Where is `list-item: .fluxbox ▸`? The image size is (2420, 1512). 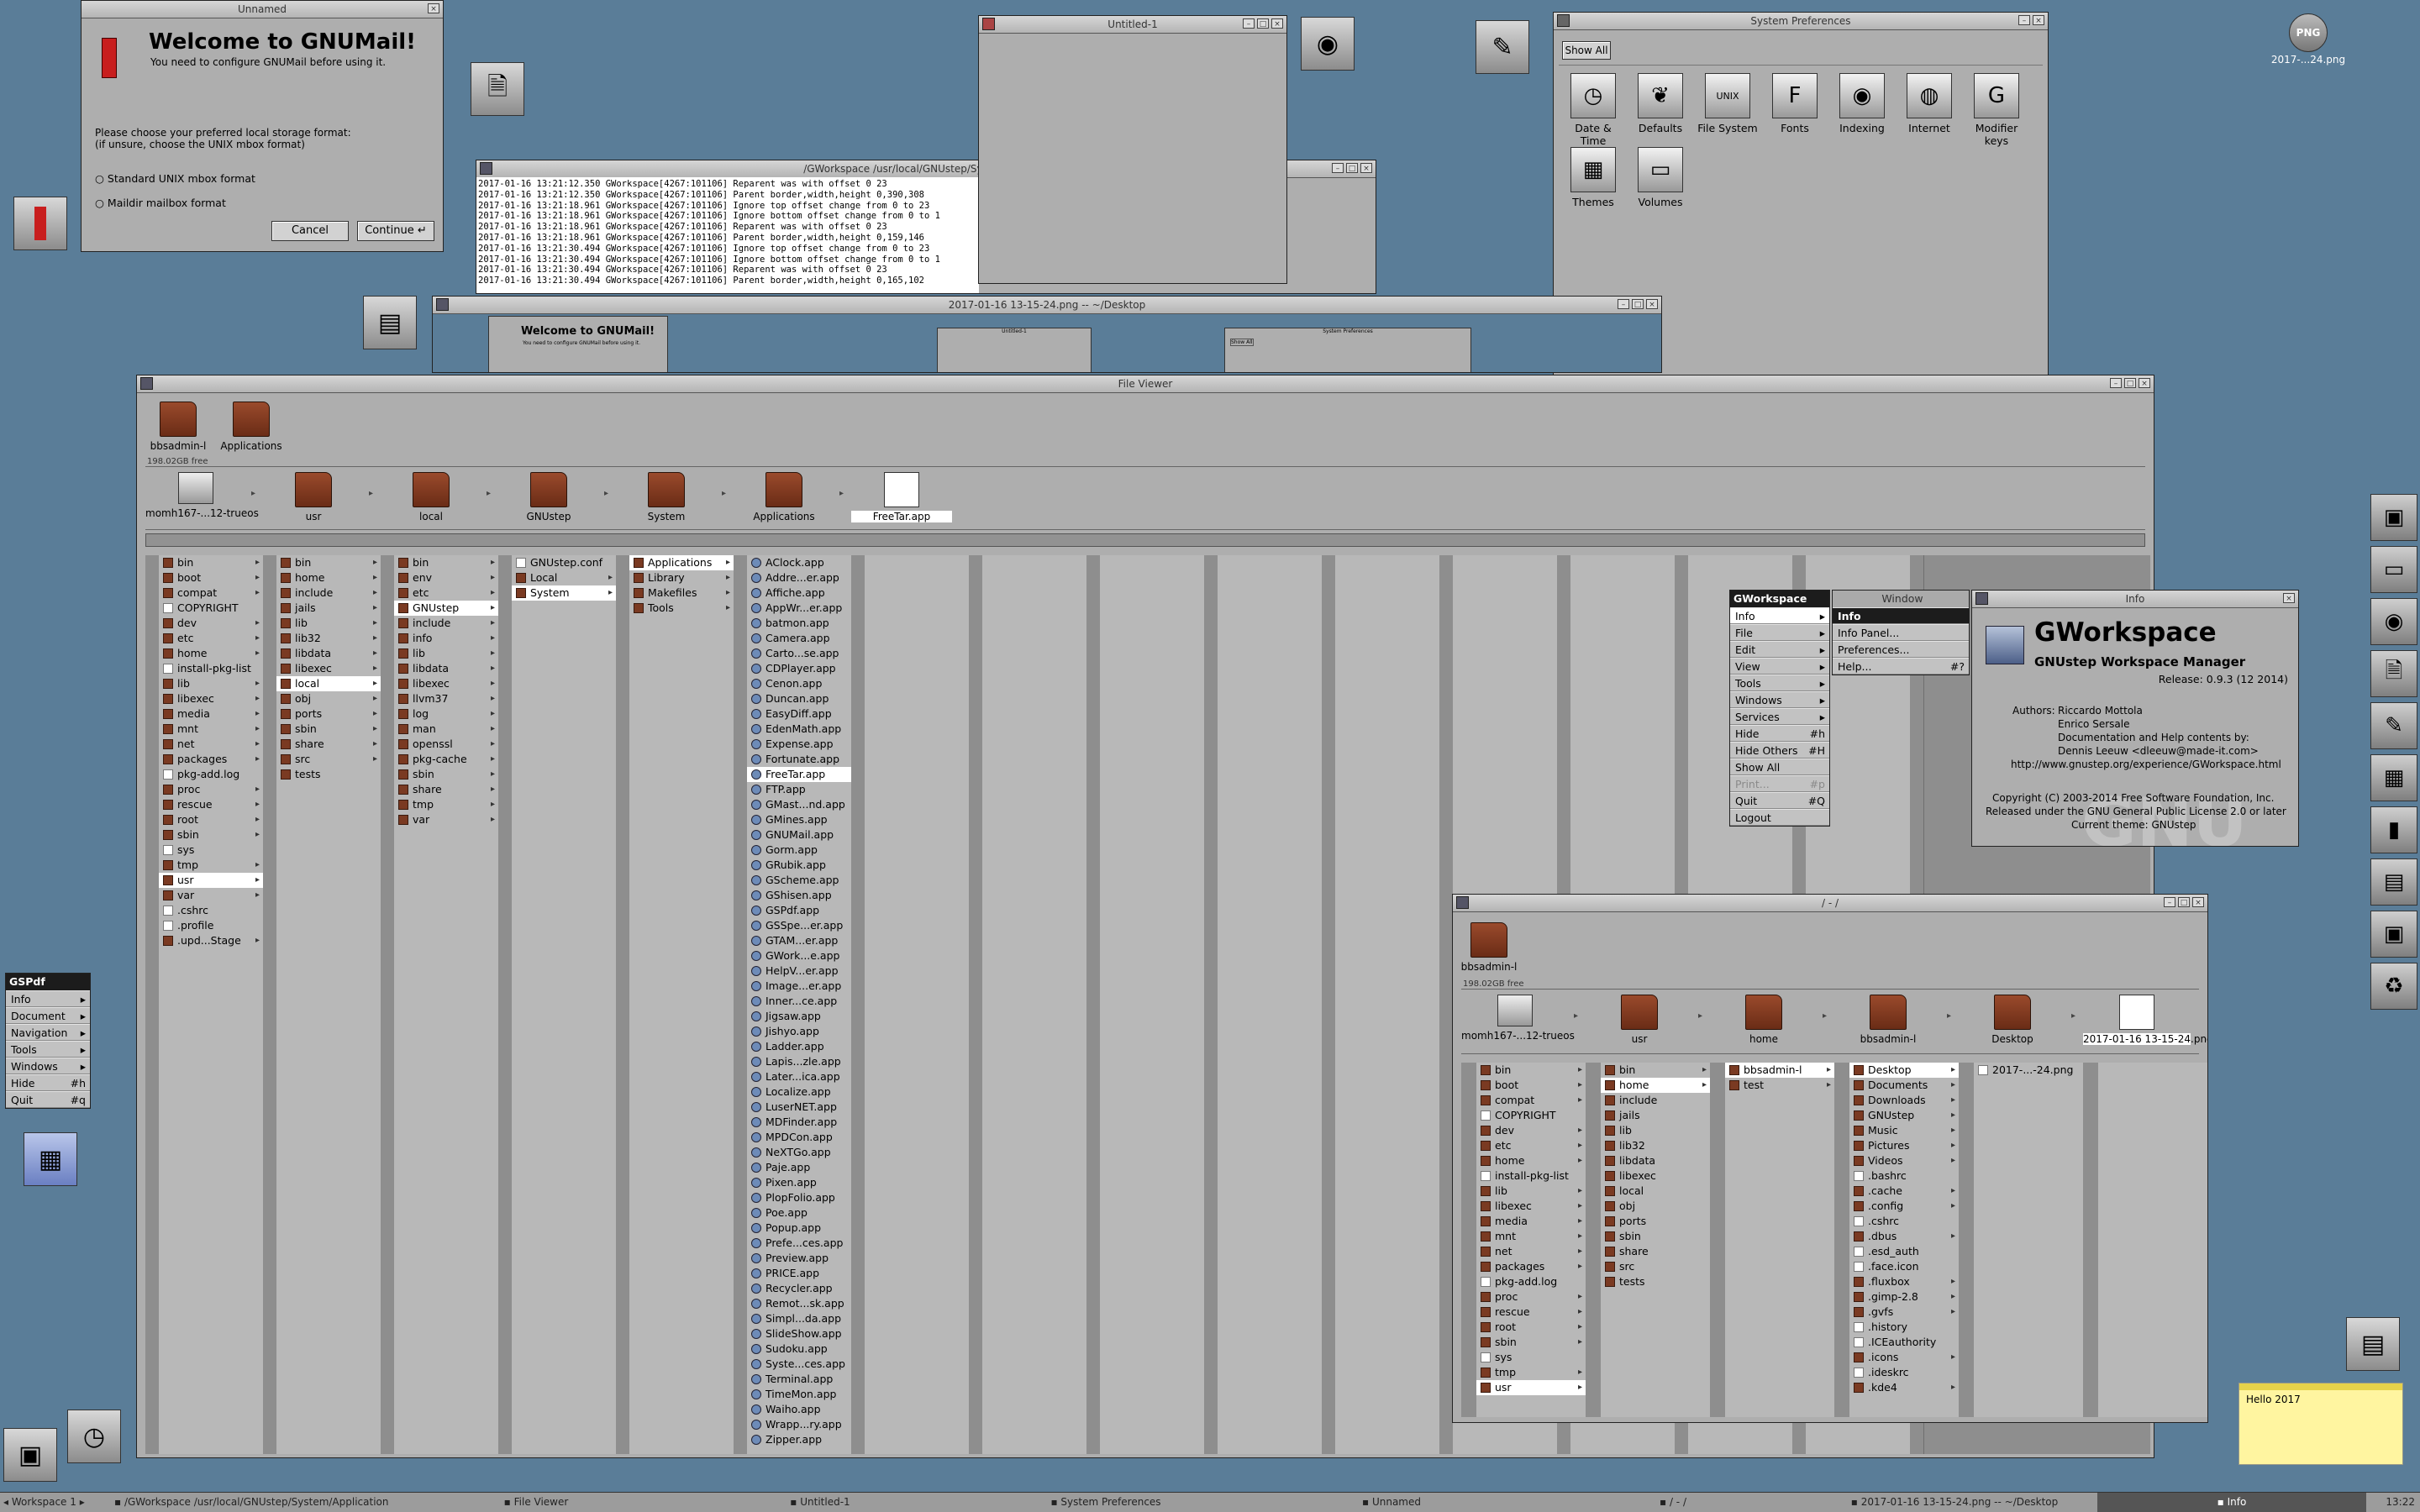 list-item: .fluxbox ▸ is located at coordinates (1904, 1281).